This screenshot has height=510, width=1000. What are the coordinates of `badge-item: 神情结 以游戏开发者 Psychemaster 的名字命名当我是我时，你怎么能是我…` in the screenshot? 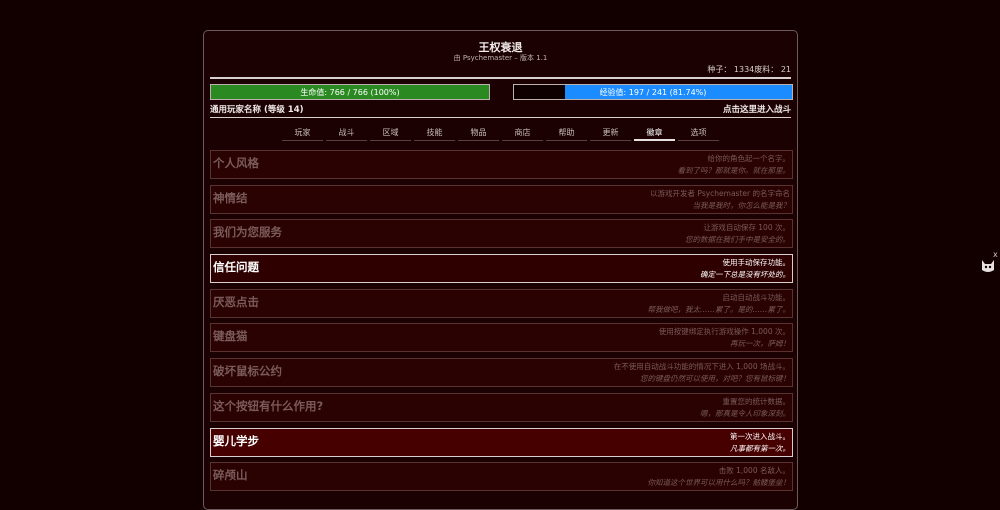 It's located at (501, 199).